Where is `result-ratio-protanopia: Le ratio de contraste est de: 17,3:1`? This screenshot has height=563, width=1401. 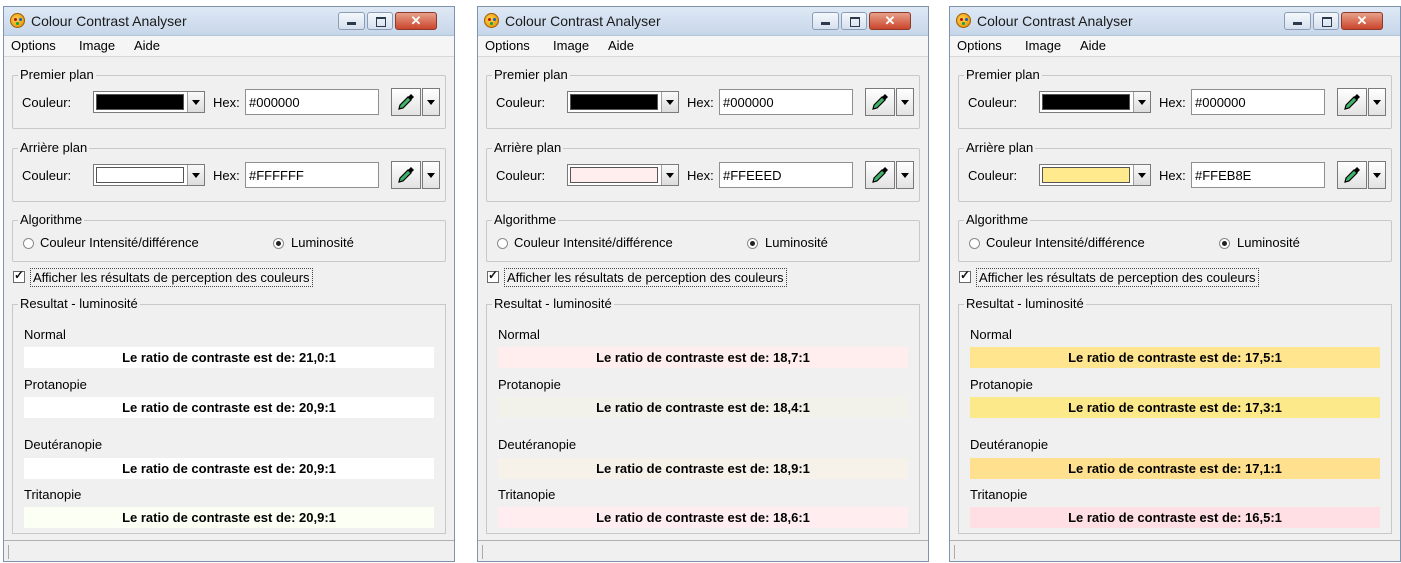 result-ratio-protanopia: Le ratio de contraste est de: 17,3:1 is located at coordinates (1175, 407).